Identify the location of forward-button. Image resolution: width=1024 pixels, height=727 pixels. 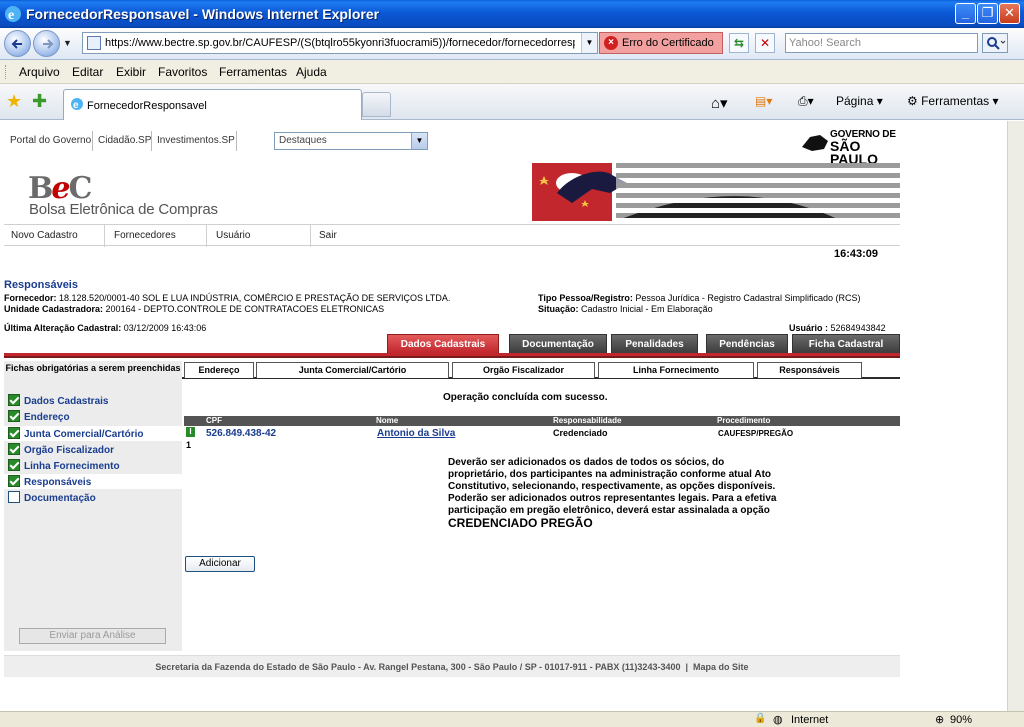
(46, 43).